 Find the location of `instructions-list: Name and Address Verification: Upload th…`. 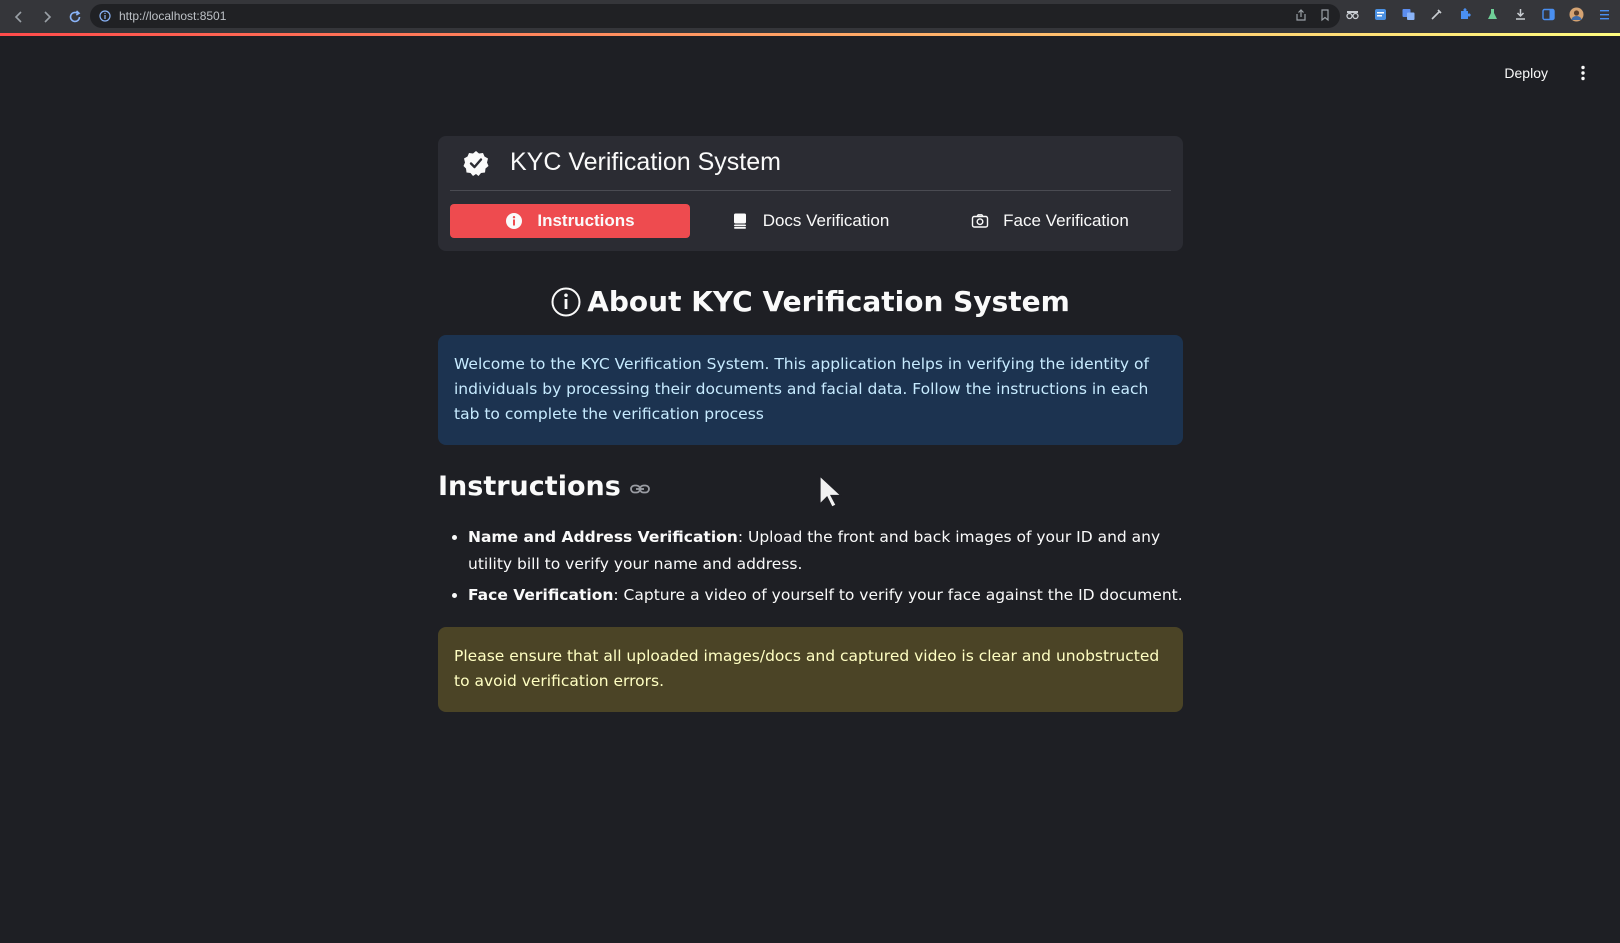

instructions-list: Name and Address Verification: Upload th… is located at coordinates (810, 566).